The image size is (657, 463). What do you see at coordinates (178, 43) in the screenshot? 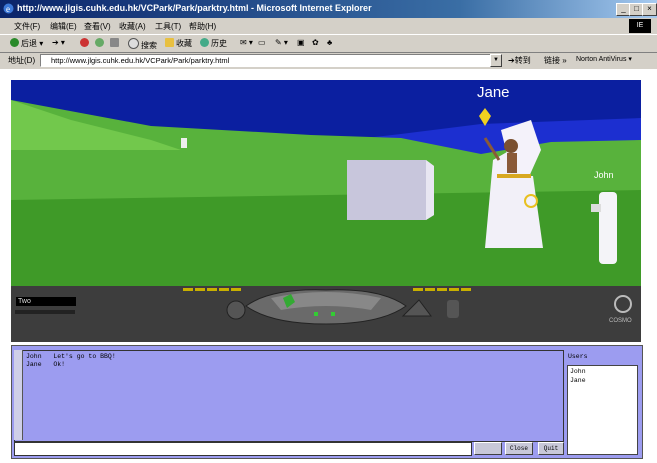
I see `favorites-button: 收藏` at bounding box center [178, 43].